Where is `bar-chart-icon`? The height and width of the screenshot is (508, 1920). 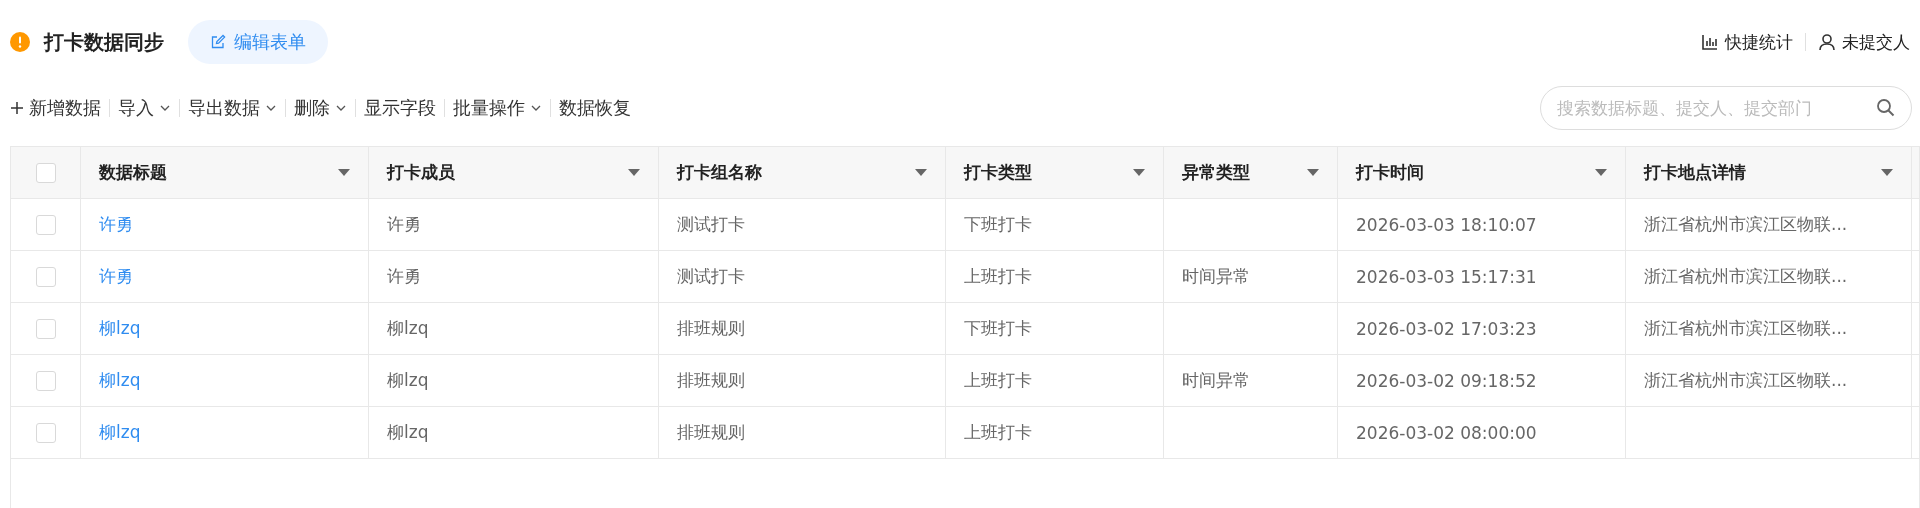 bar-chart-icon is located at coordinates (1710, 42).